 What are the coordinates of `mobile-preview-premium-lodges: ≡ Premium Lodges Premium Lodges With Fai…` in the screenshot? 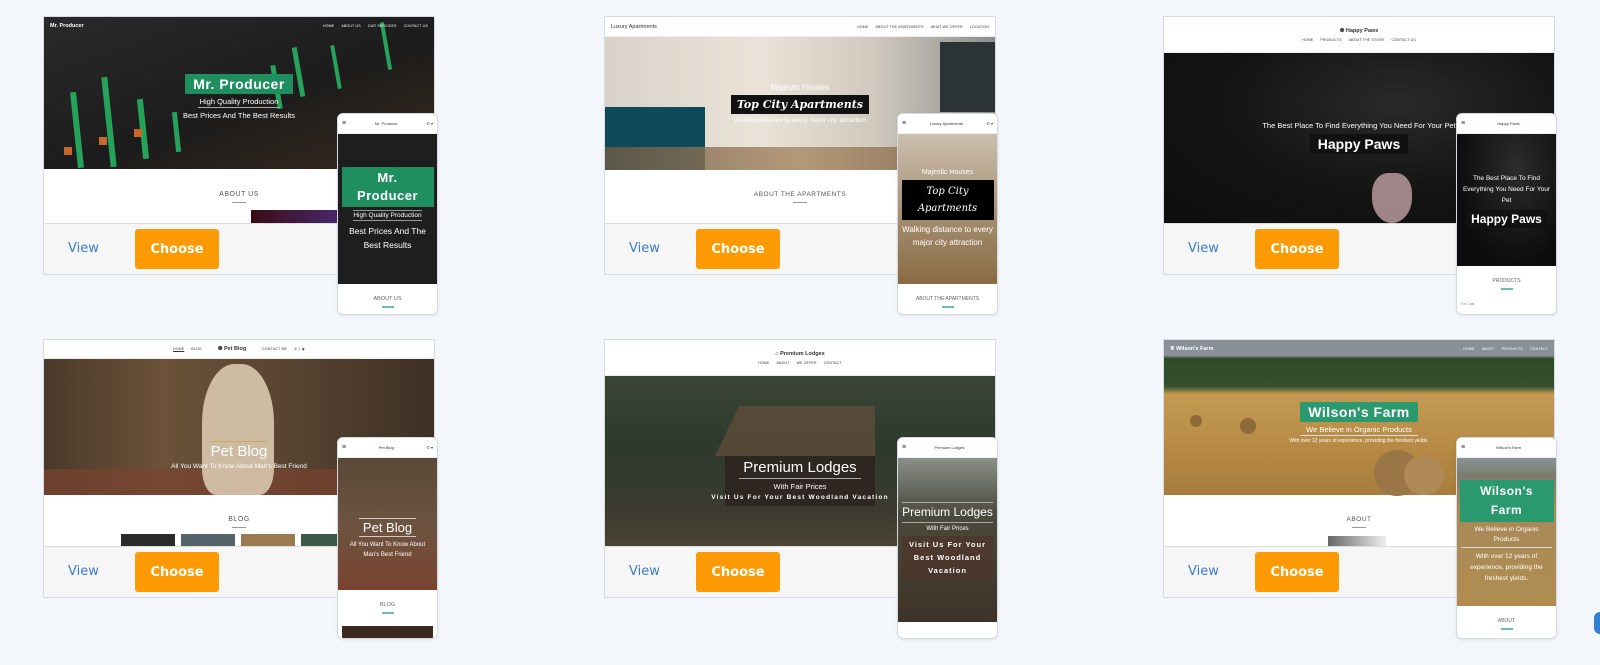 It's located at (947, 538).